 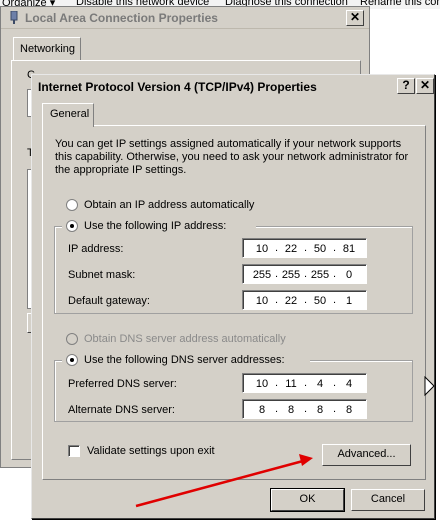 I want to click on lac-title: Local Area Connection Properties, so click(x=121, y=18).